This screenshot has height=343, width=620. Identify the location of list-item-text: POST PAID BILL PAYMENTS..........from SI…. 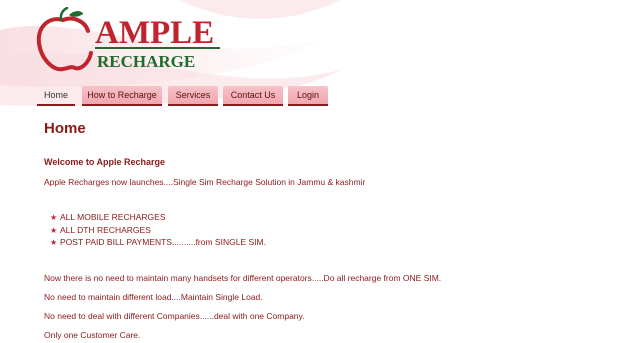
(163, 242).